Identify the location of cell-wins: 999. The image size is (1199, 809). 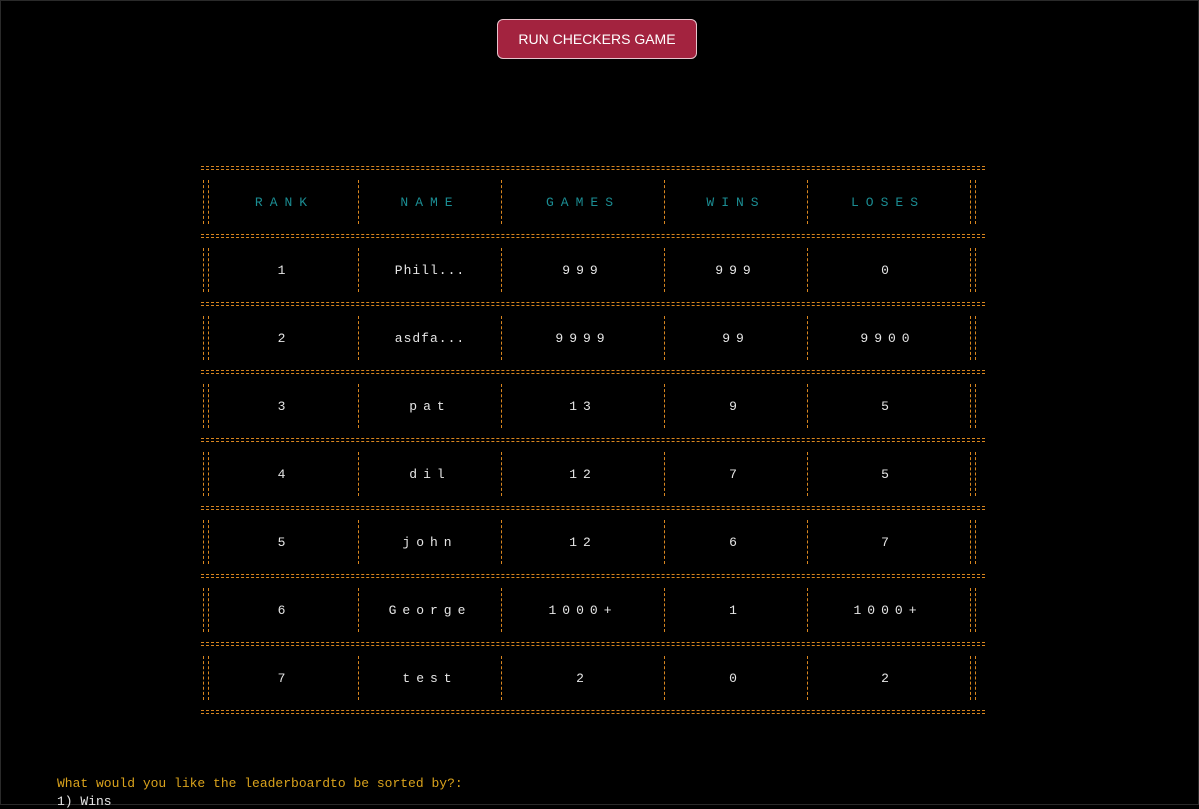
(736, 270).